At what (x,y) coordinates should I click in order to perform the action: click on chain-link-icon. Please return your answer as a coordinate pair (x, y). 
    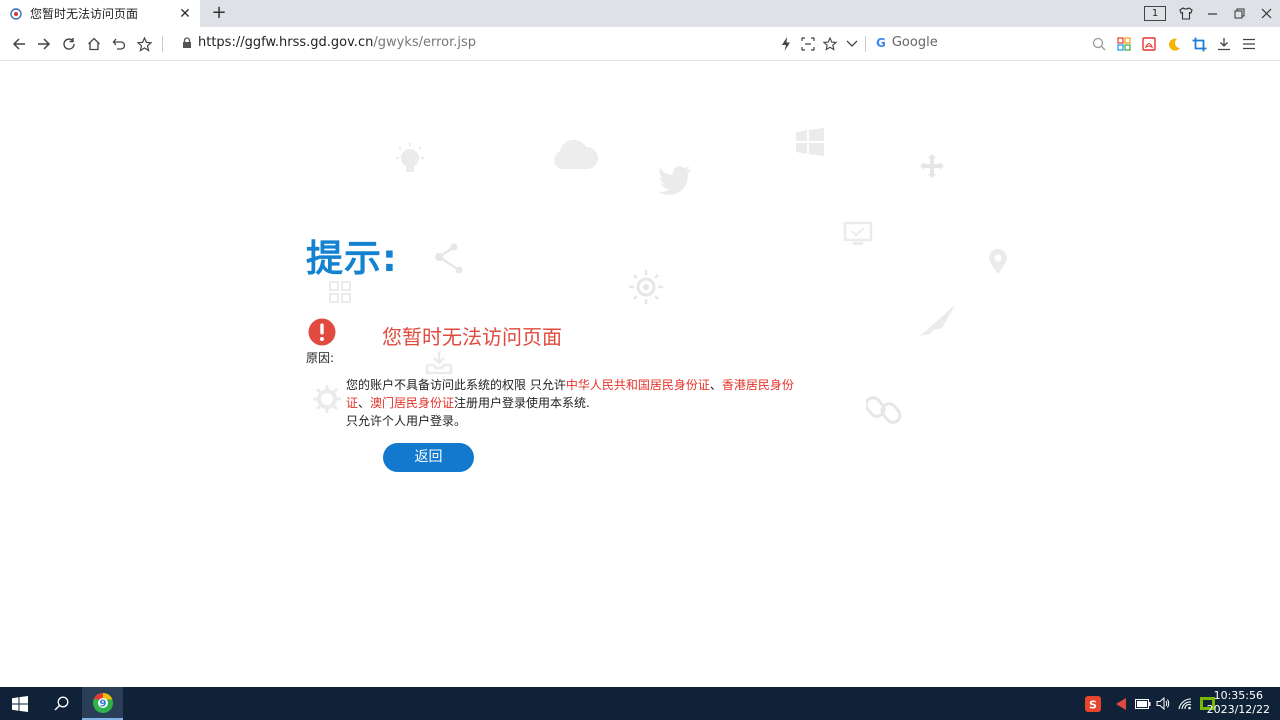
    Looking at the image, I should click on (884, 410).